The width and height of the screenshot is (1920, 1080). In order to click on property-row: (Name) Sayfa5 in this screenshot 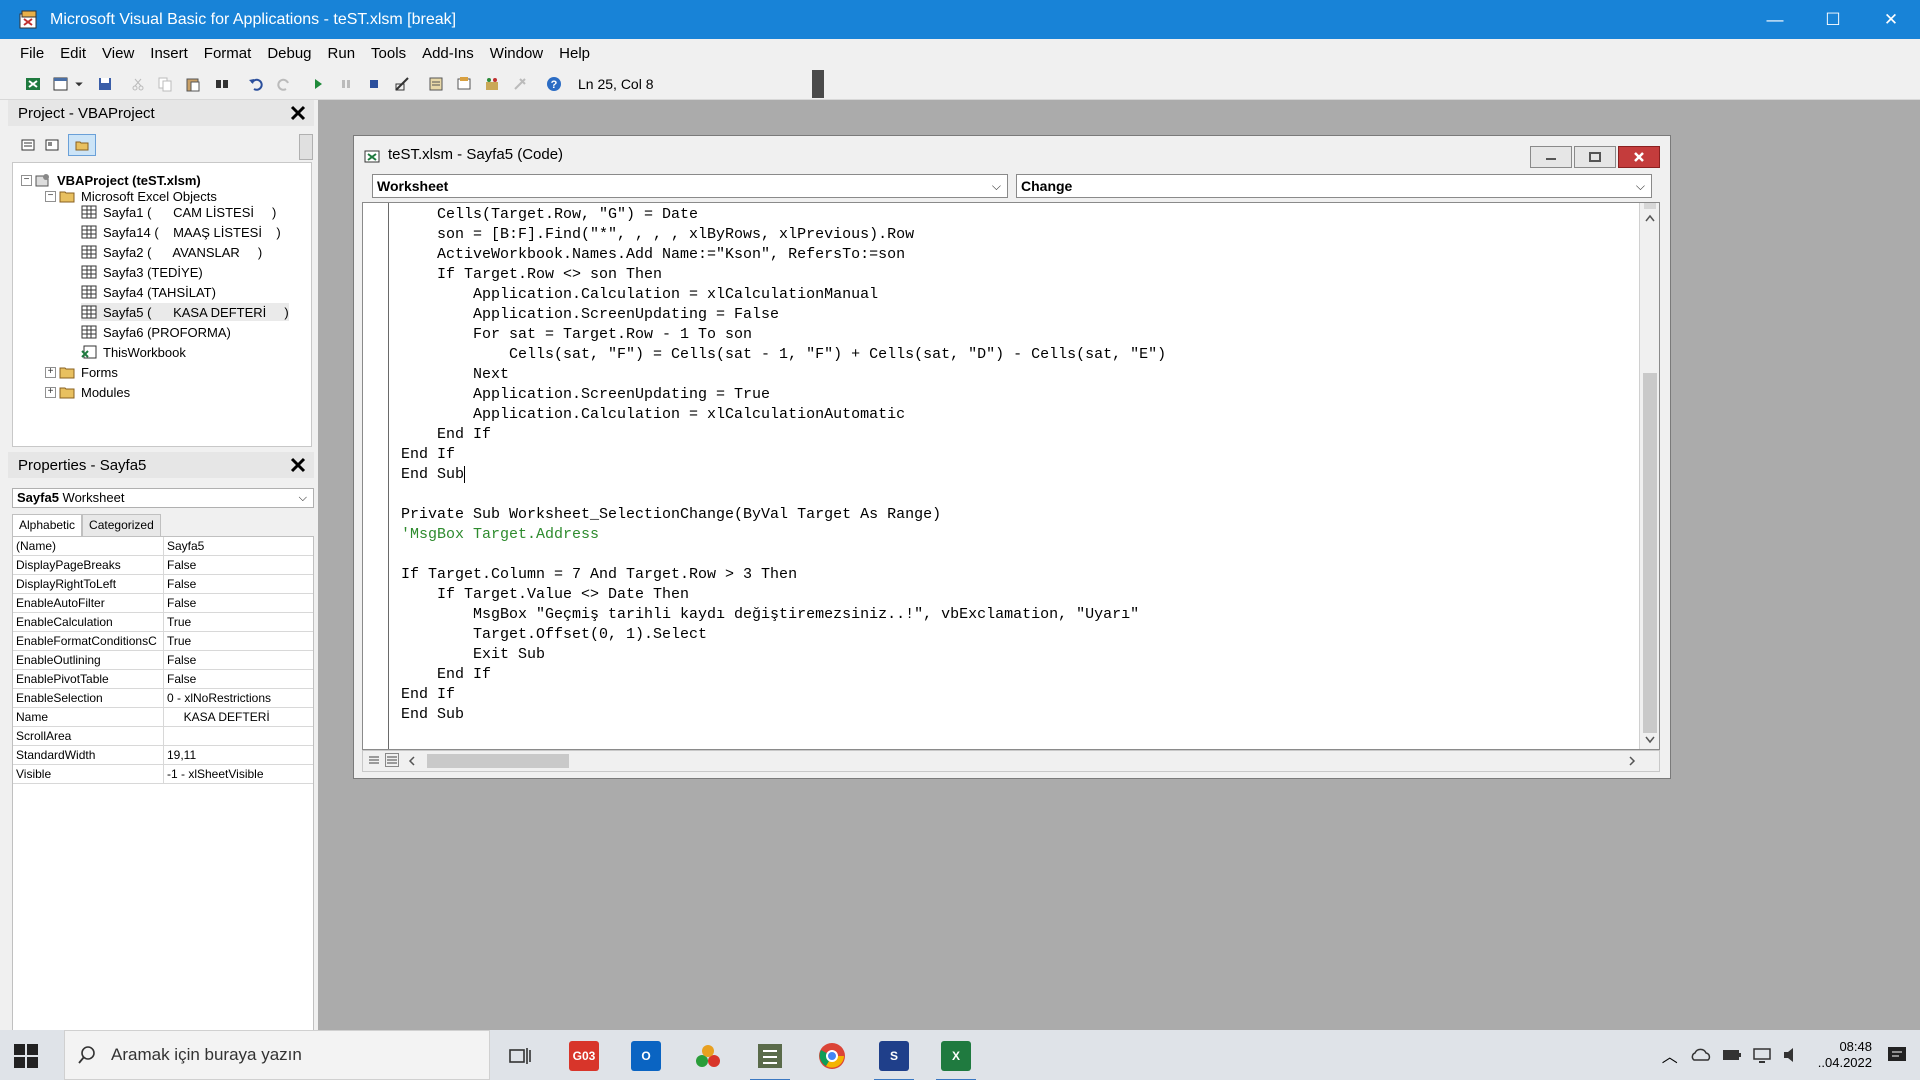, I will do `click(163, 546)`.